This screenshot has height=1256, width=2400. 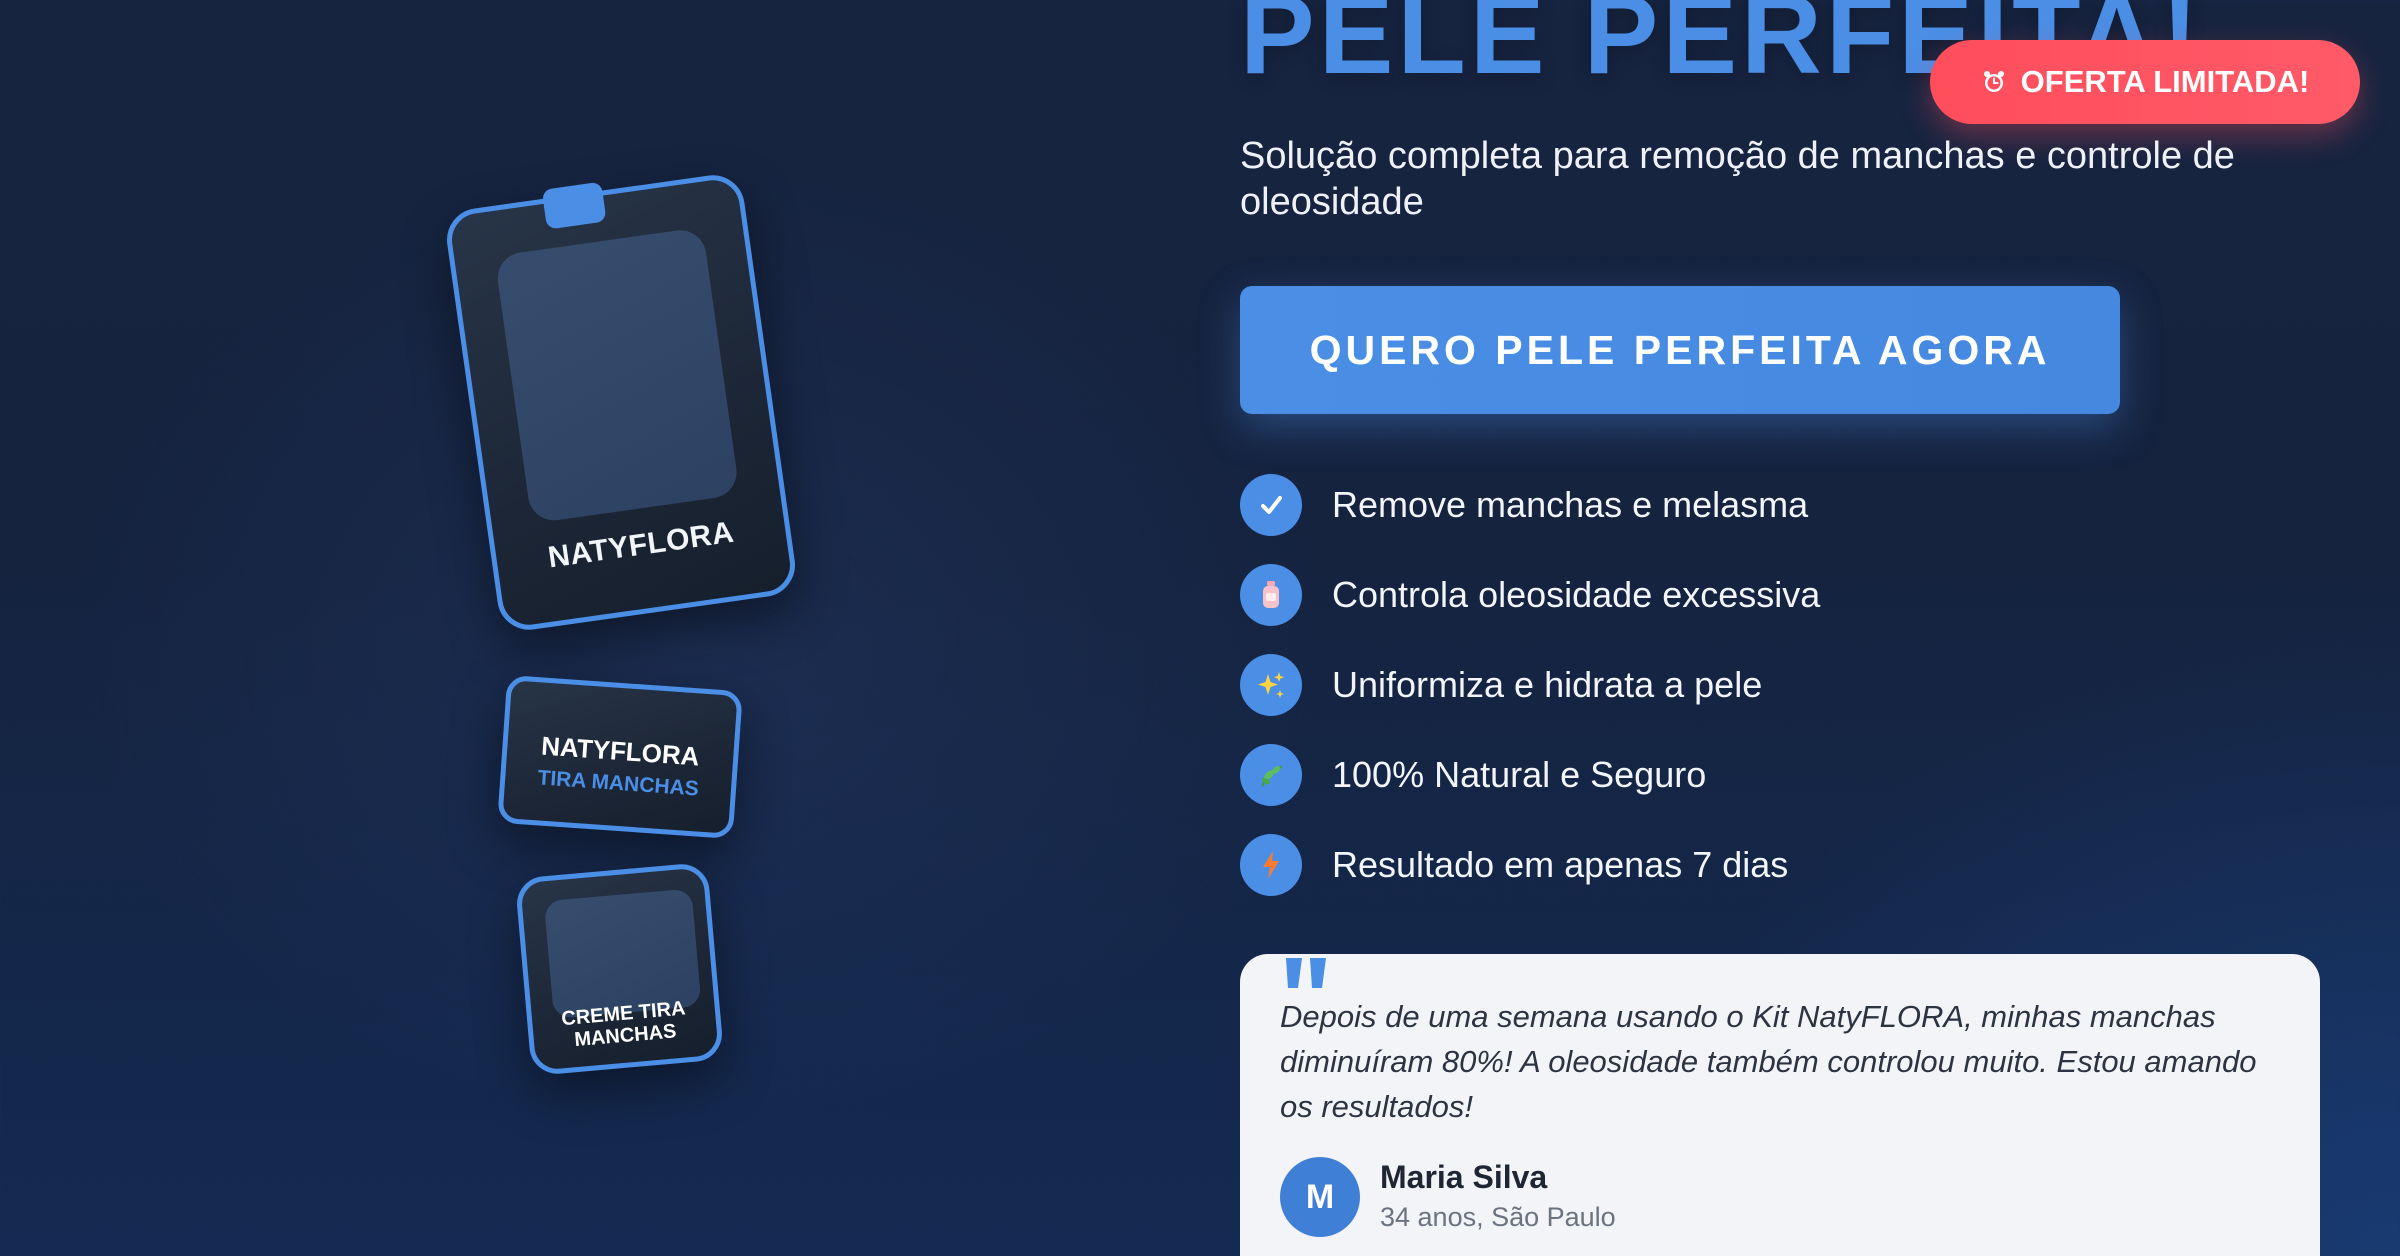 I want to click on benefit-text: 100% Natural e Seguro, so click(x=1519, y=774).